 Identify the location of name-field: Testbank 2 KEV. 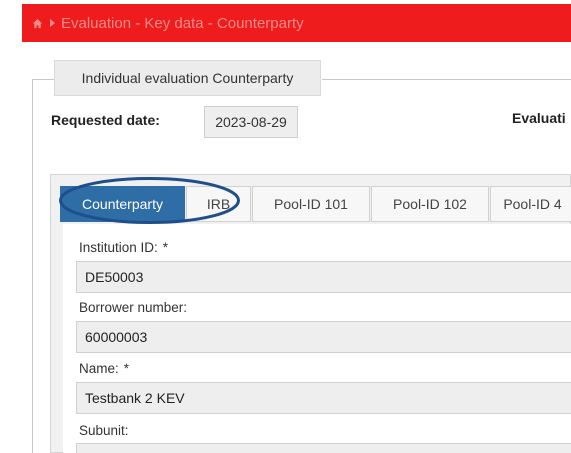
(323, 398).